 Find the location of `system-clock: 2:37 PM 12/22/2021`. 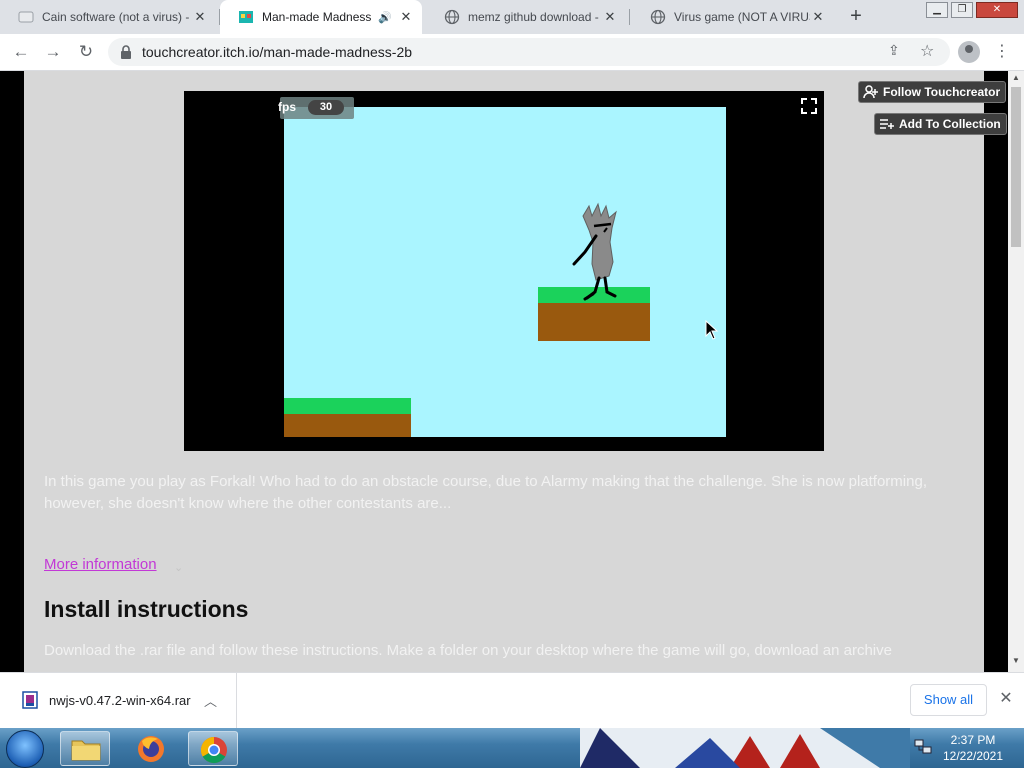

system-clock: 2:37 PM 12/22/2021 is located at coordinates (973, 748).